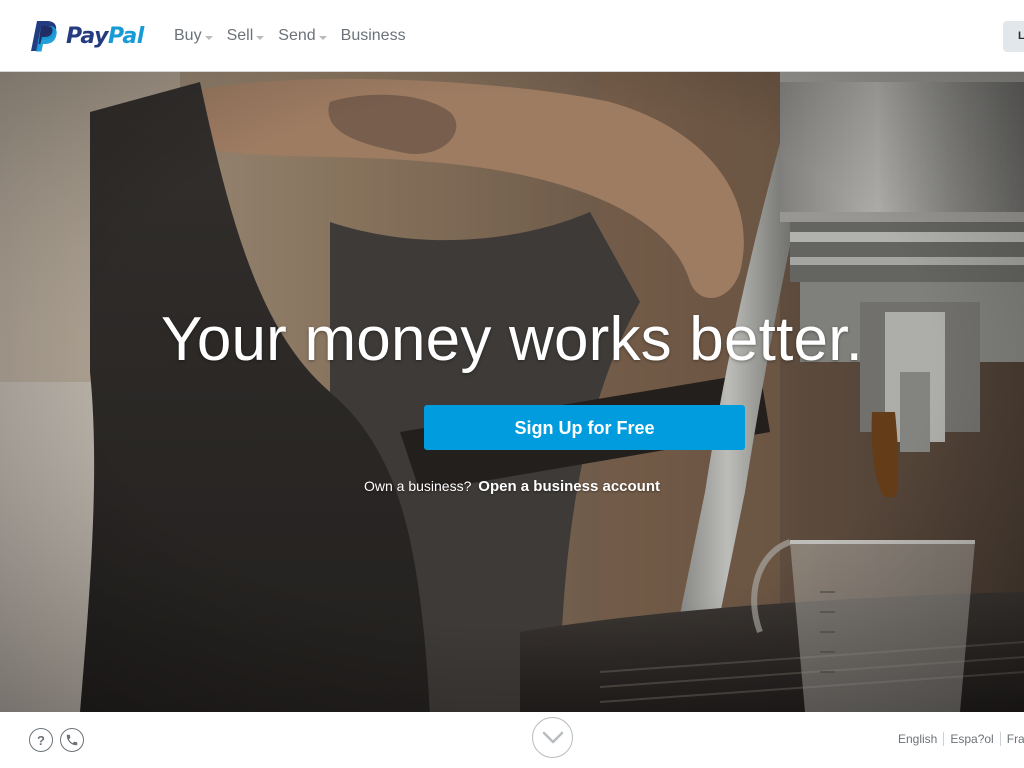  I want to click on sign-up-button: Sign Up for Free, so click(584, 427).